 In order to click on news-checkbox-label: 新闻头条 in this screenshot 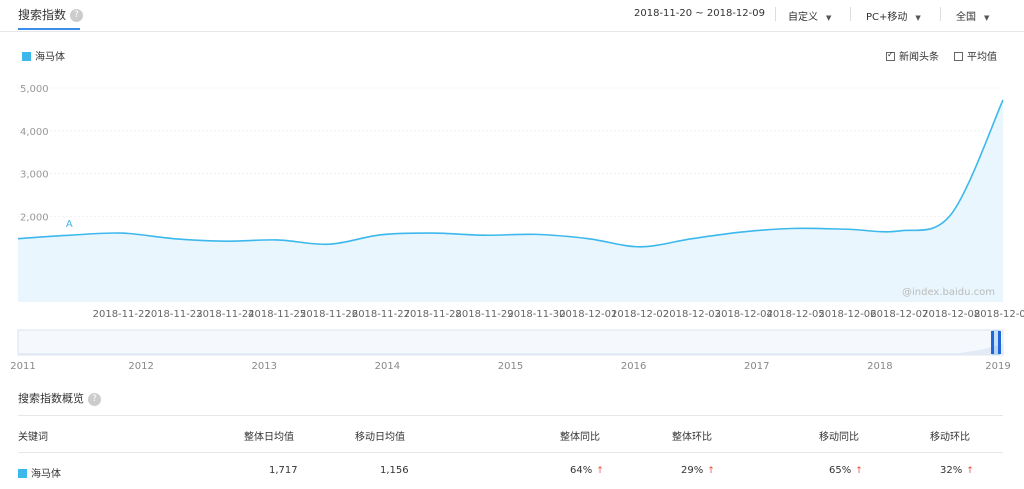, I will do `click(919, 57)`.